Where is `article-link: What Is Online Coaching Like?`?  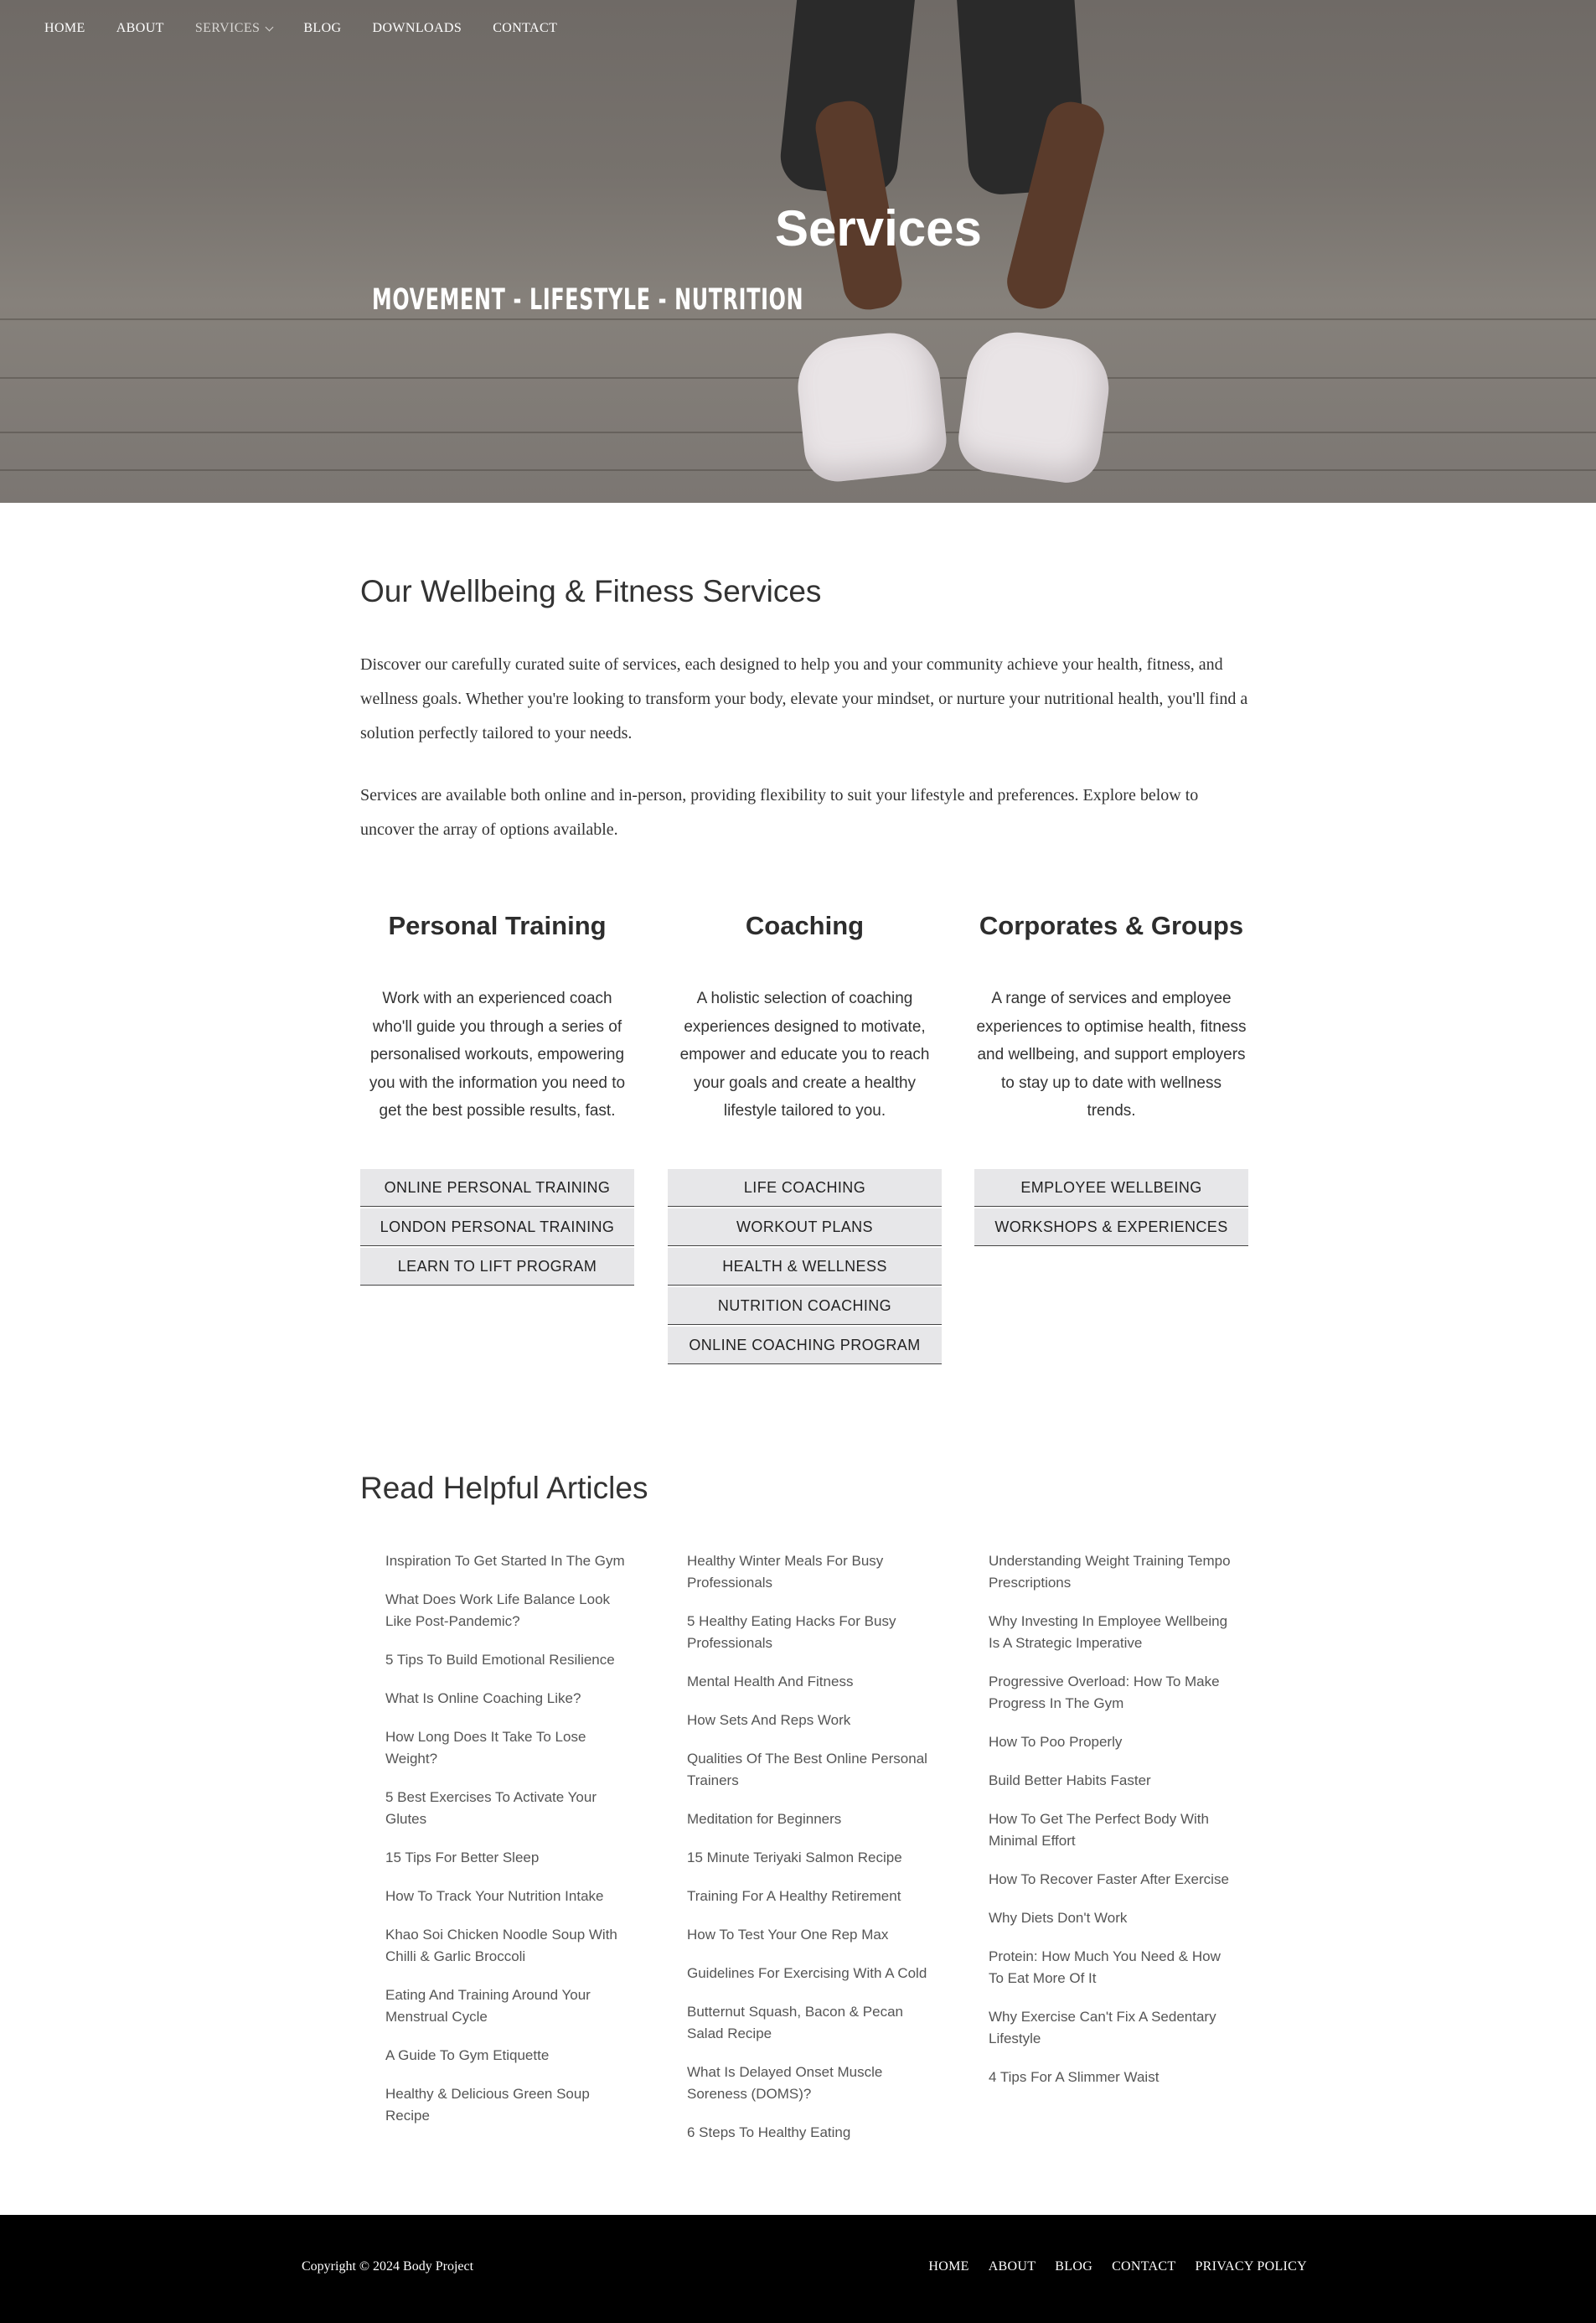
article-link: What Is Online Coaching Like? is located at coordinates (506, 1699).